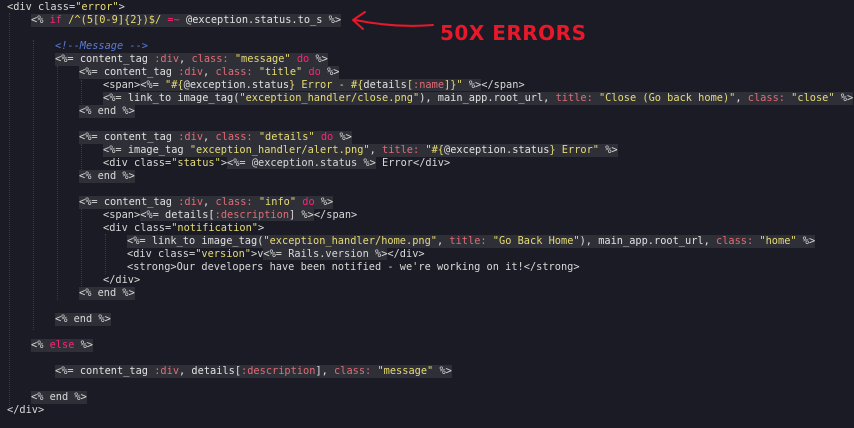  Describe the element at coordinates (487, 98) in the screenshot. I see `code-token: ), main_app.root_url,` at that location.